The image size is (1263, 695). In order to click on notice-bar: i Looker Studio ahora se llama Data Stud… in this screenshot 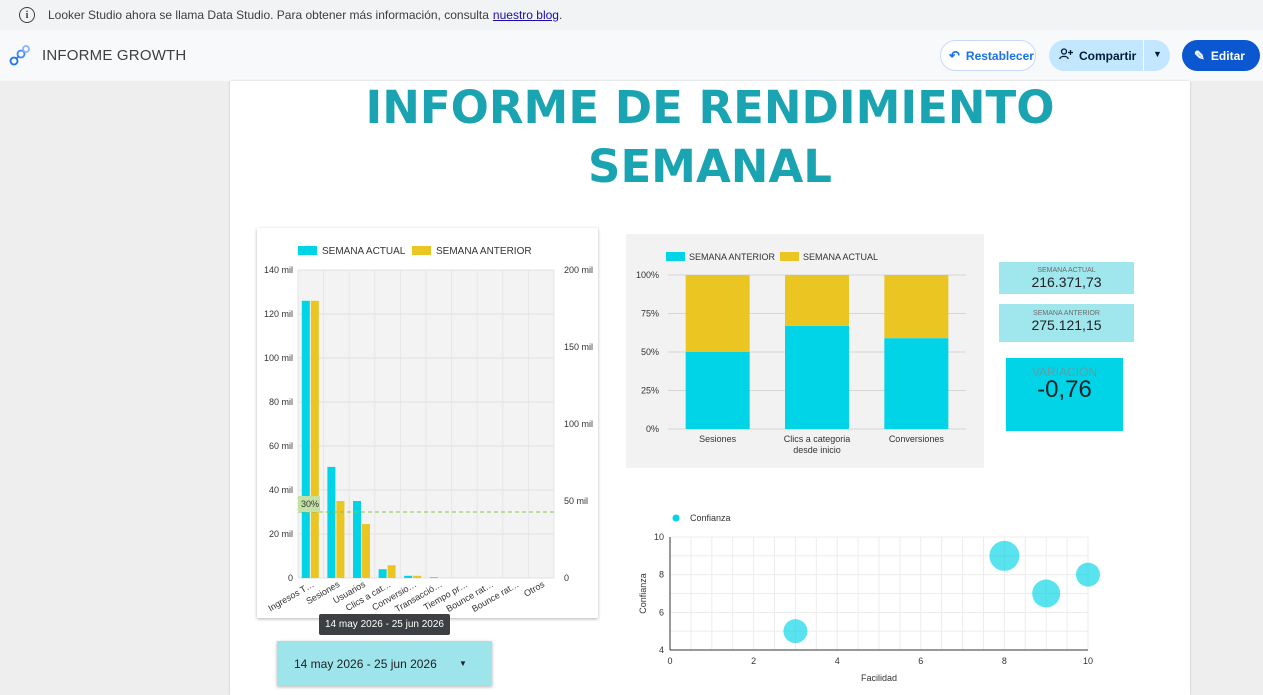, I will do `click(631, 15)`.